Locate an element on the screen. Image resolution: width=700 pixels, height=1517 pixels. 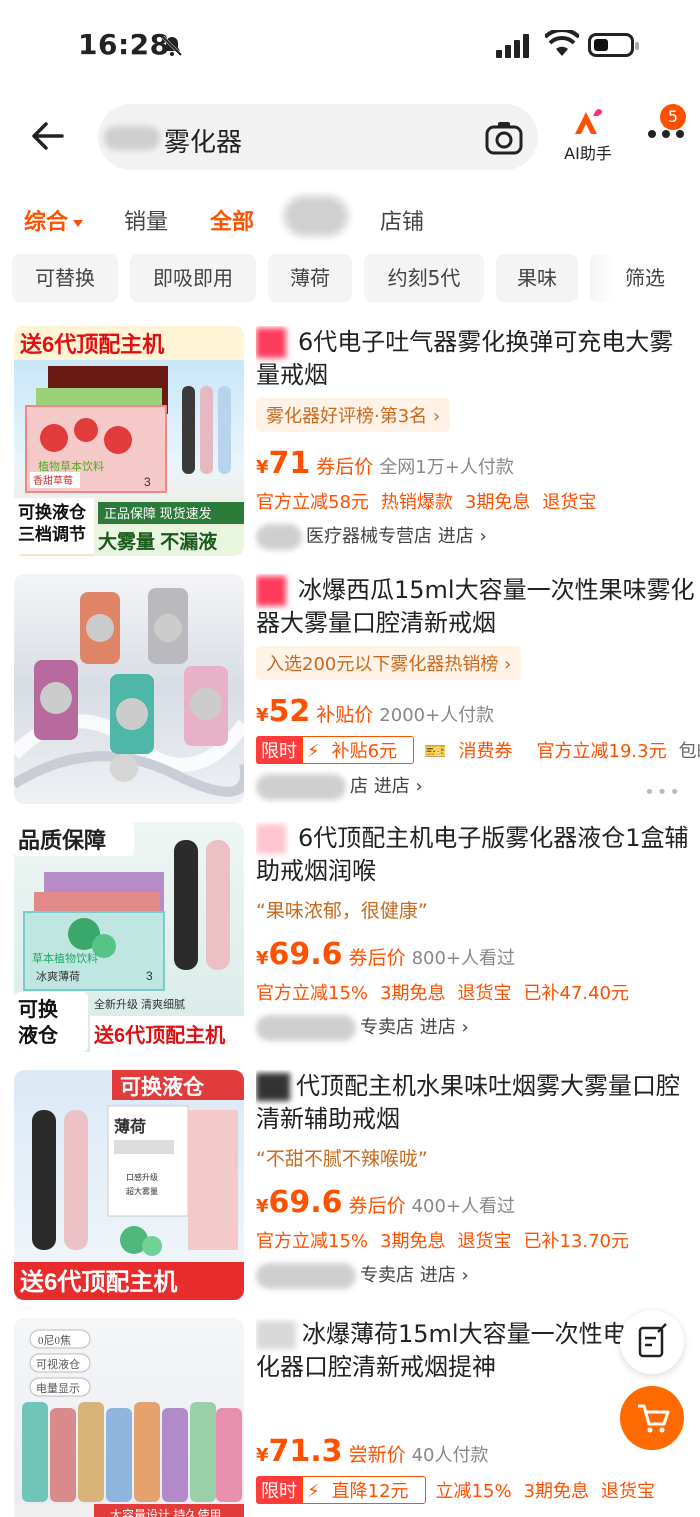
filter-chips: 可替换 即吸即用 薄荷 约刻5代 果味 筛选 is located at coordinates (350, 279).